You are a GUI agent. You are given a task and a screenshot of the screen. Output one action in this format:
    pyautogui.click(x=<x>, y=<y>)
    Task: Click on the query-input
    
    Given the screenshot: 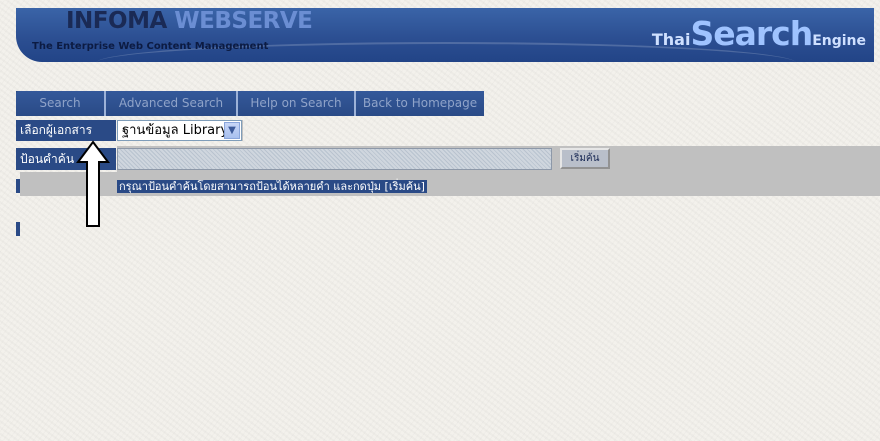 What is the action you would take?
    pyautogui.click(x=334, y=159)
    